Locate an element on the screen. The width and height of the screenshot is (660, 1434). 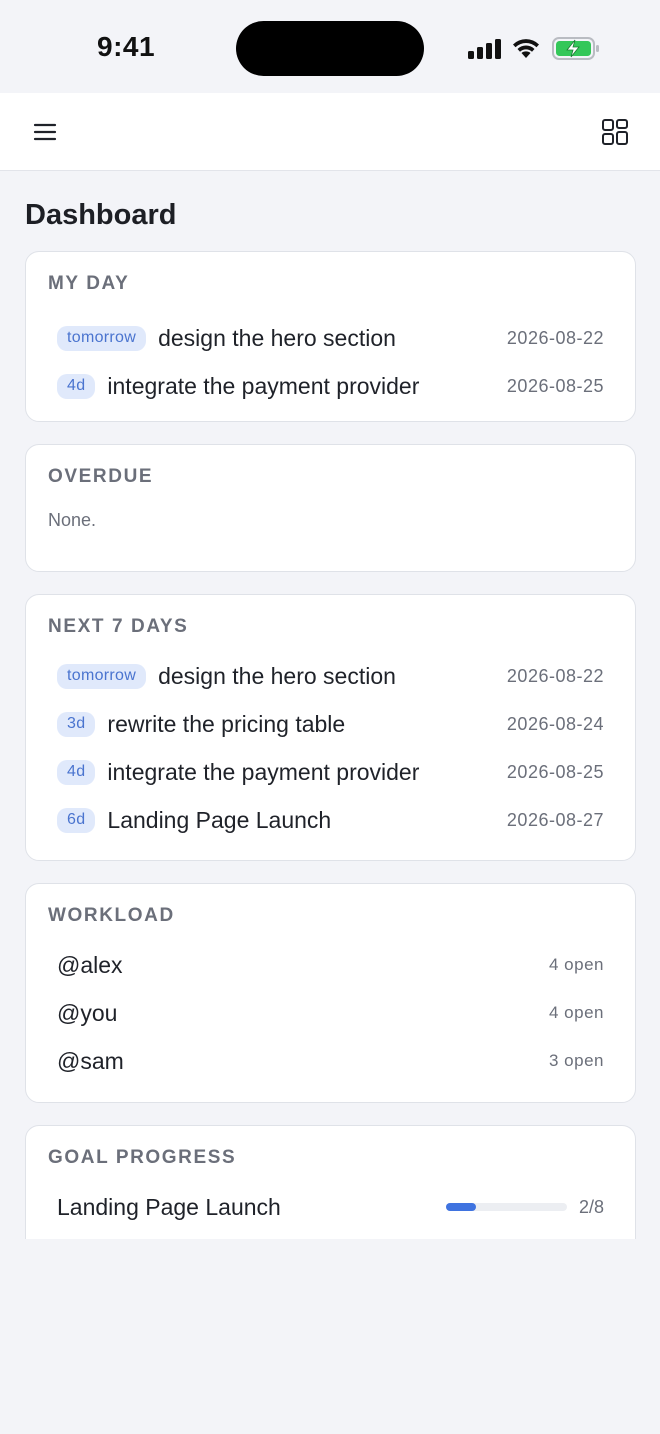
task-row: 3d rewrite the pricing table 2026-08-24 is located at coordinates (330, 724).